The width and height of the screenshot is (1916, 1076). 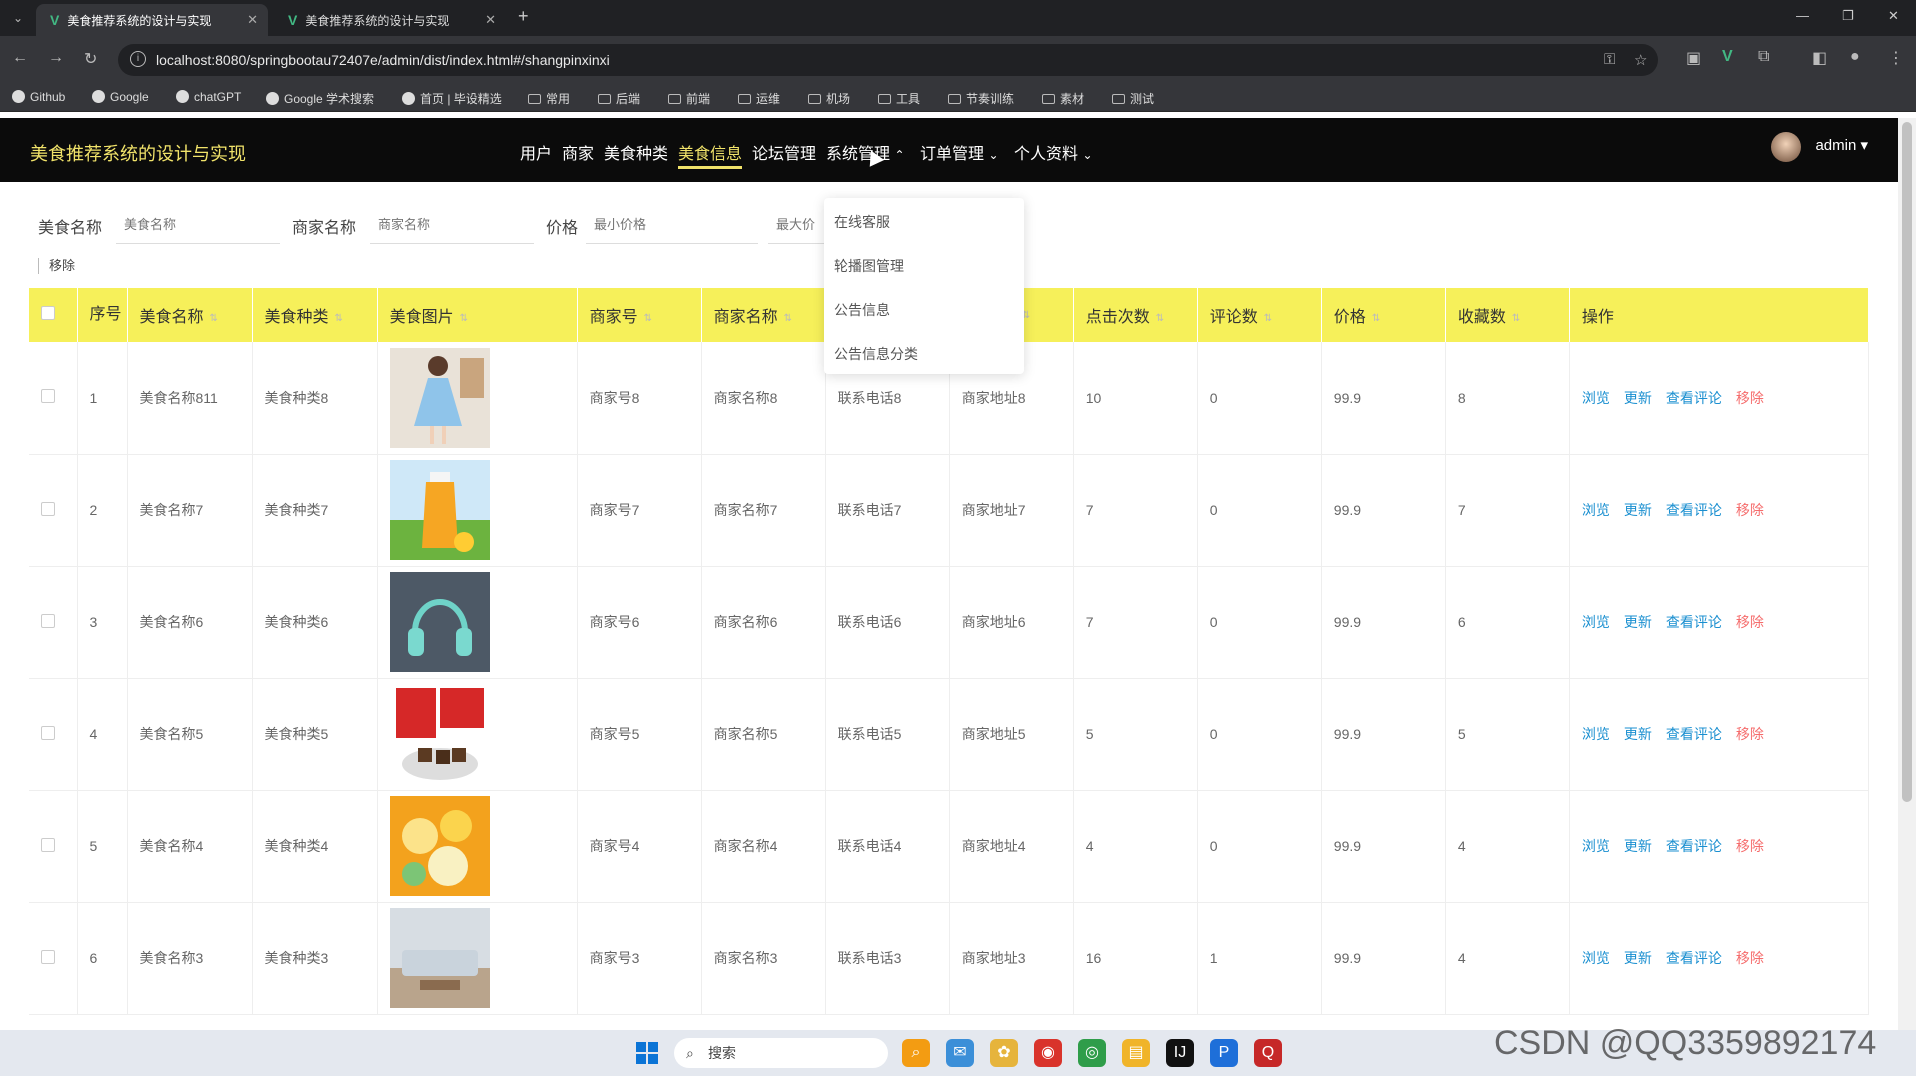 What do you see at coordinates (876, 354) in the screenshot?
I see `menu-notice-category: 公告信息分类` at bounding box center [876, 354].